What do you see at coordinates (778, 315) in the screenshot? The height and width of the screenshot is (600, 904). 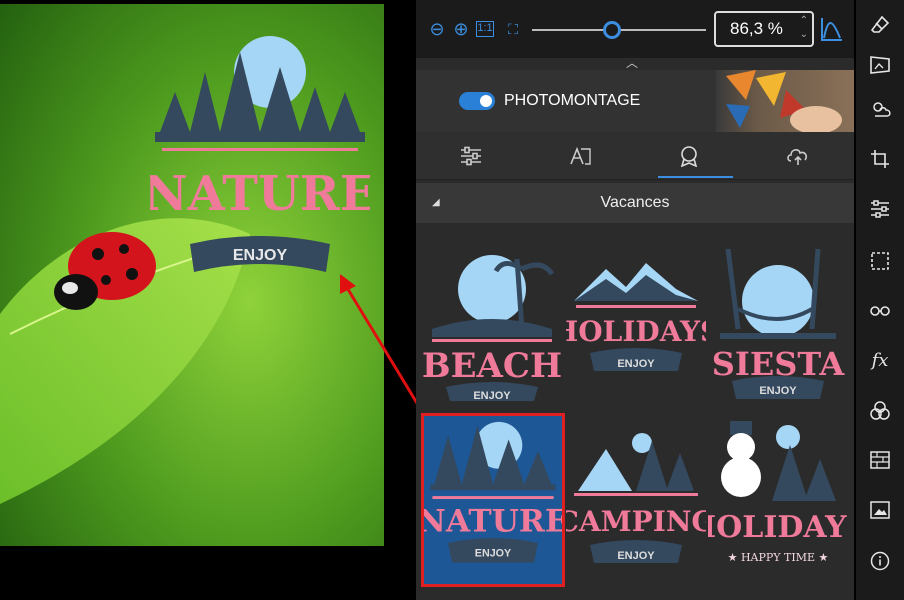 I see `sticker-siesta: SIESTA ENJOY` at bounding box center [778, 315].